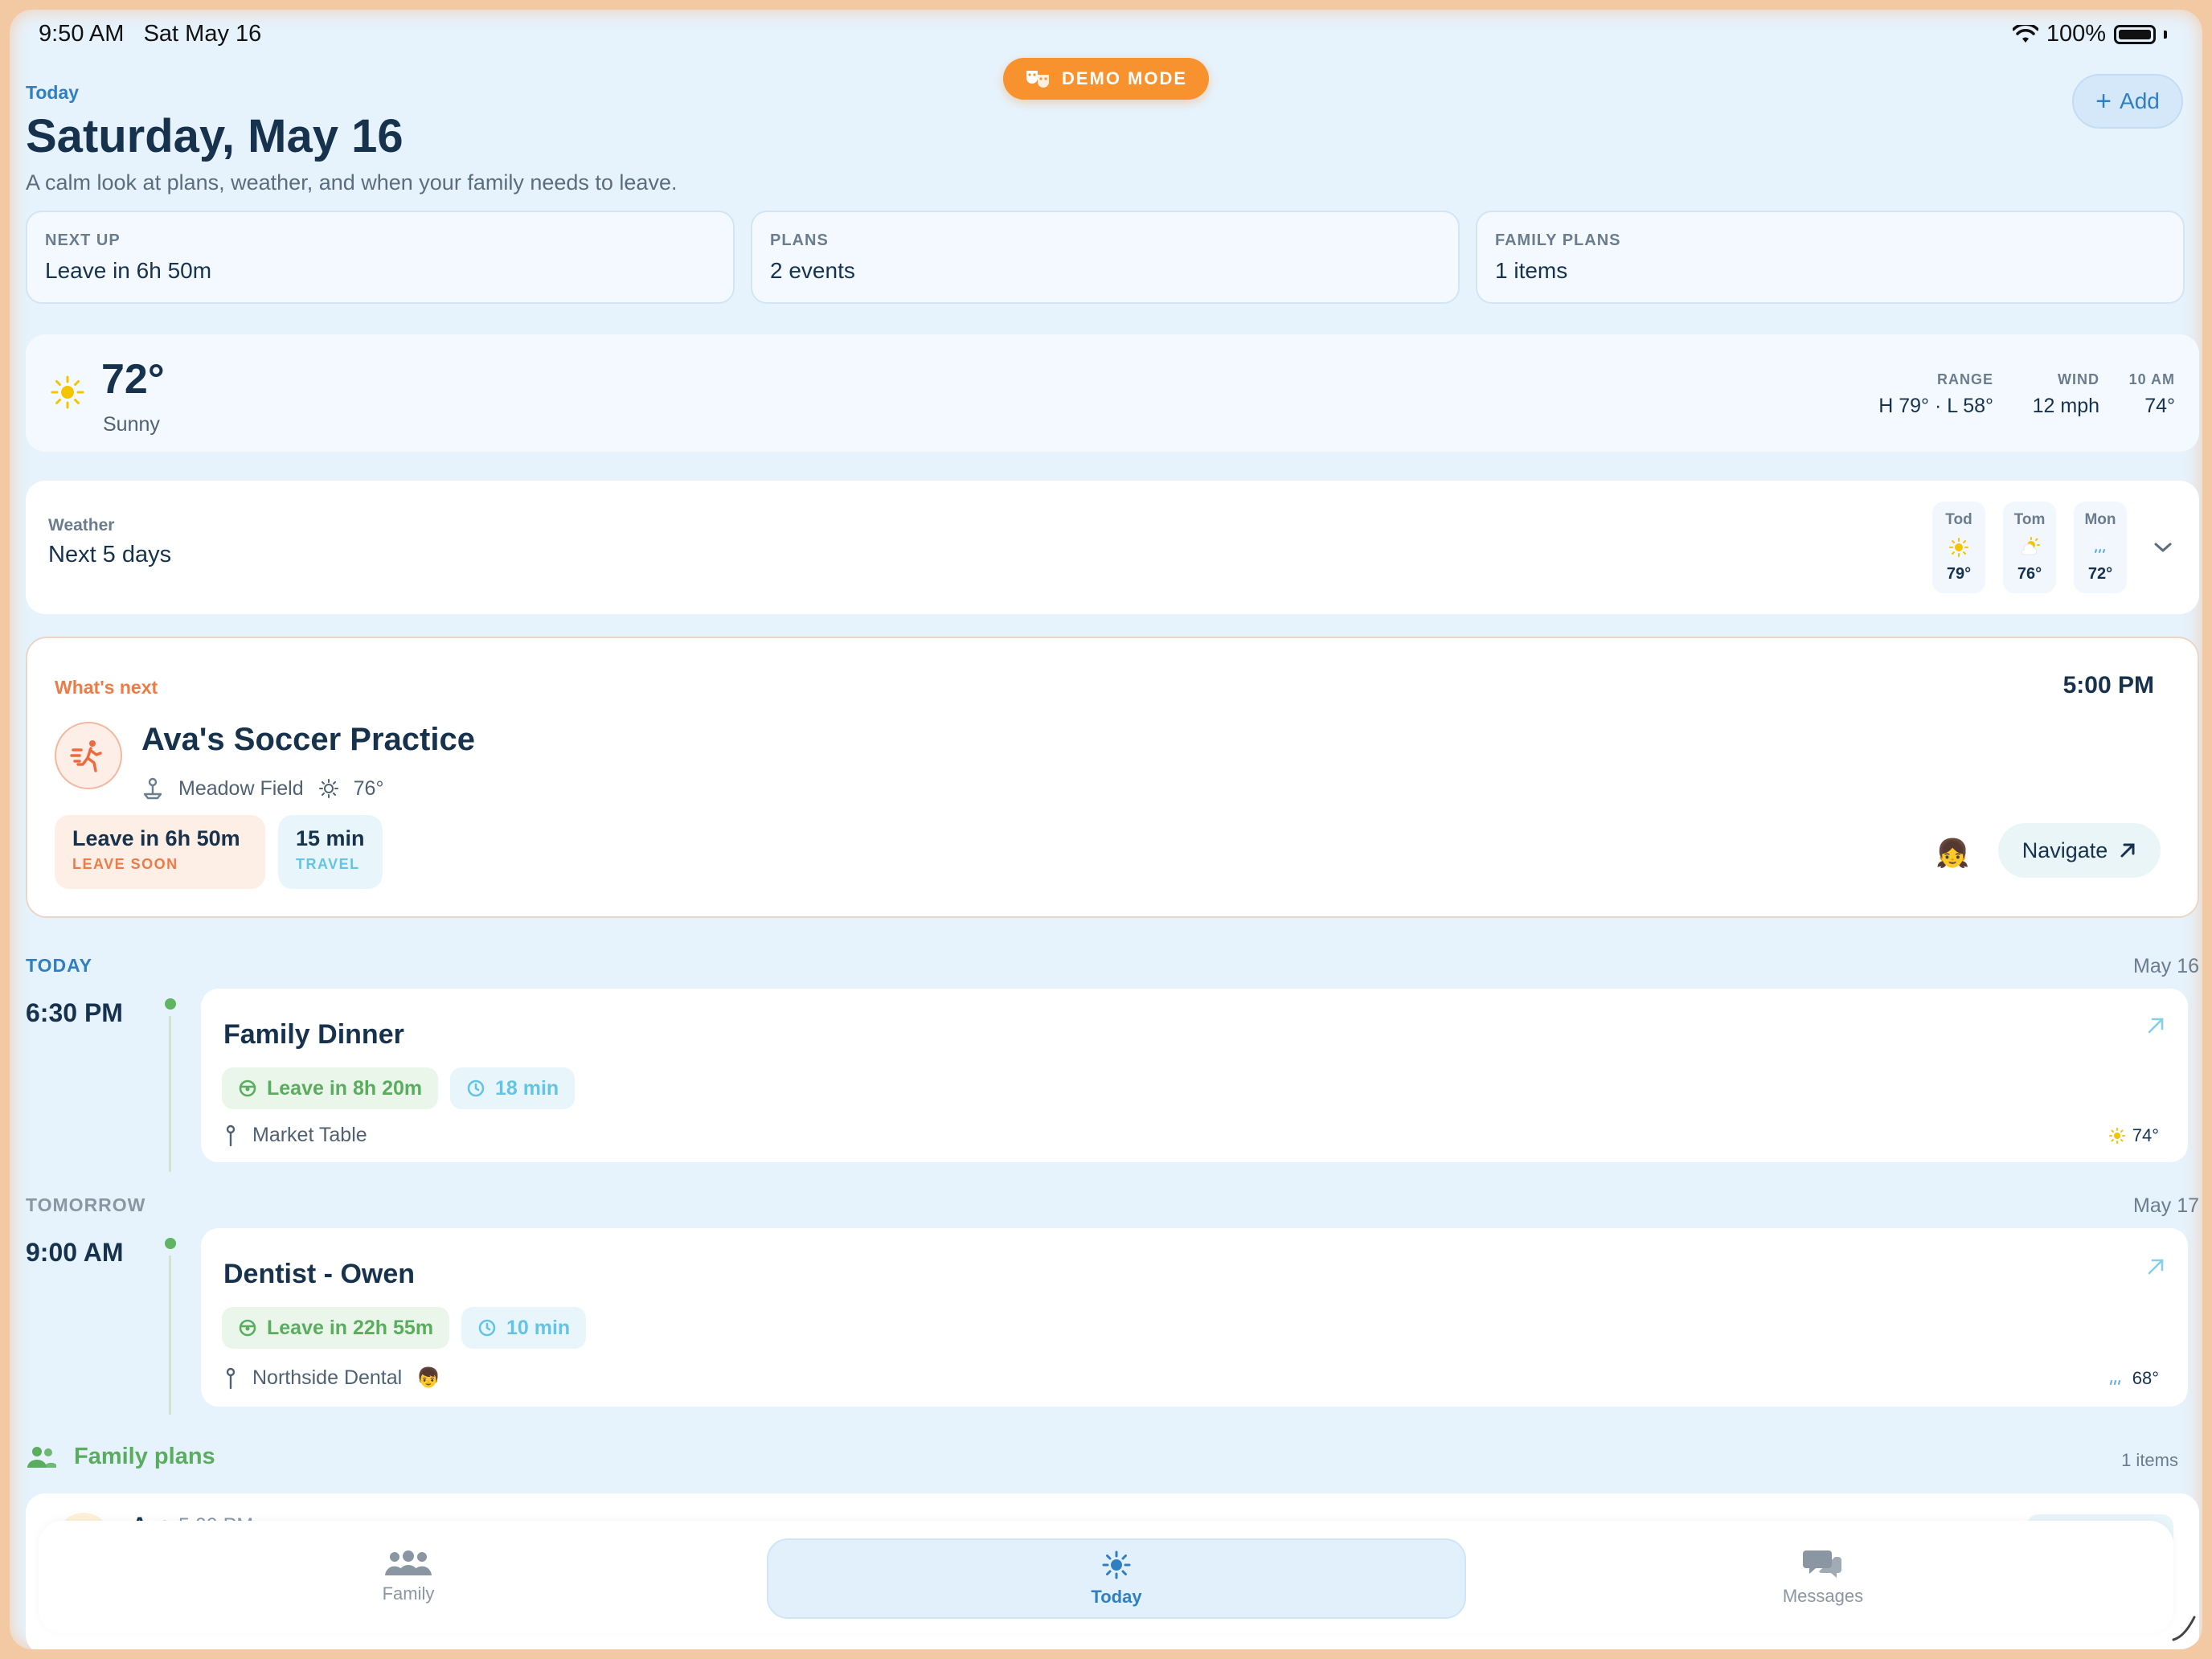  Describe the element at coordinates (82, 34) in the screenshot. I see `status-time: 9:50 AM` at that location.